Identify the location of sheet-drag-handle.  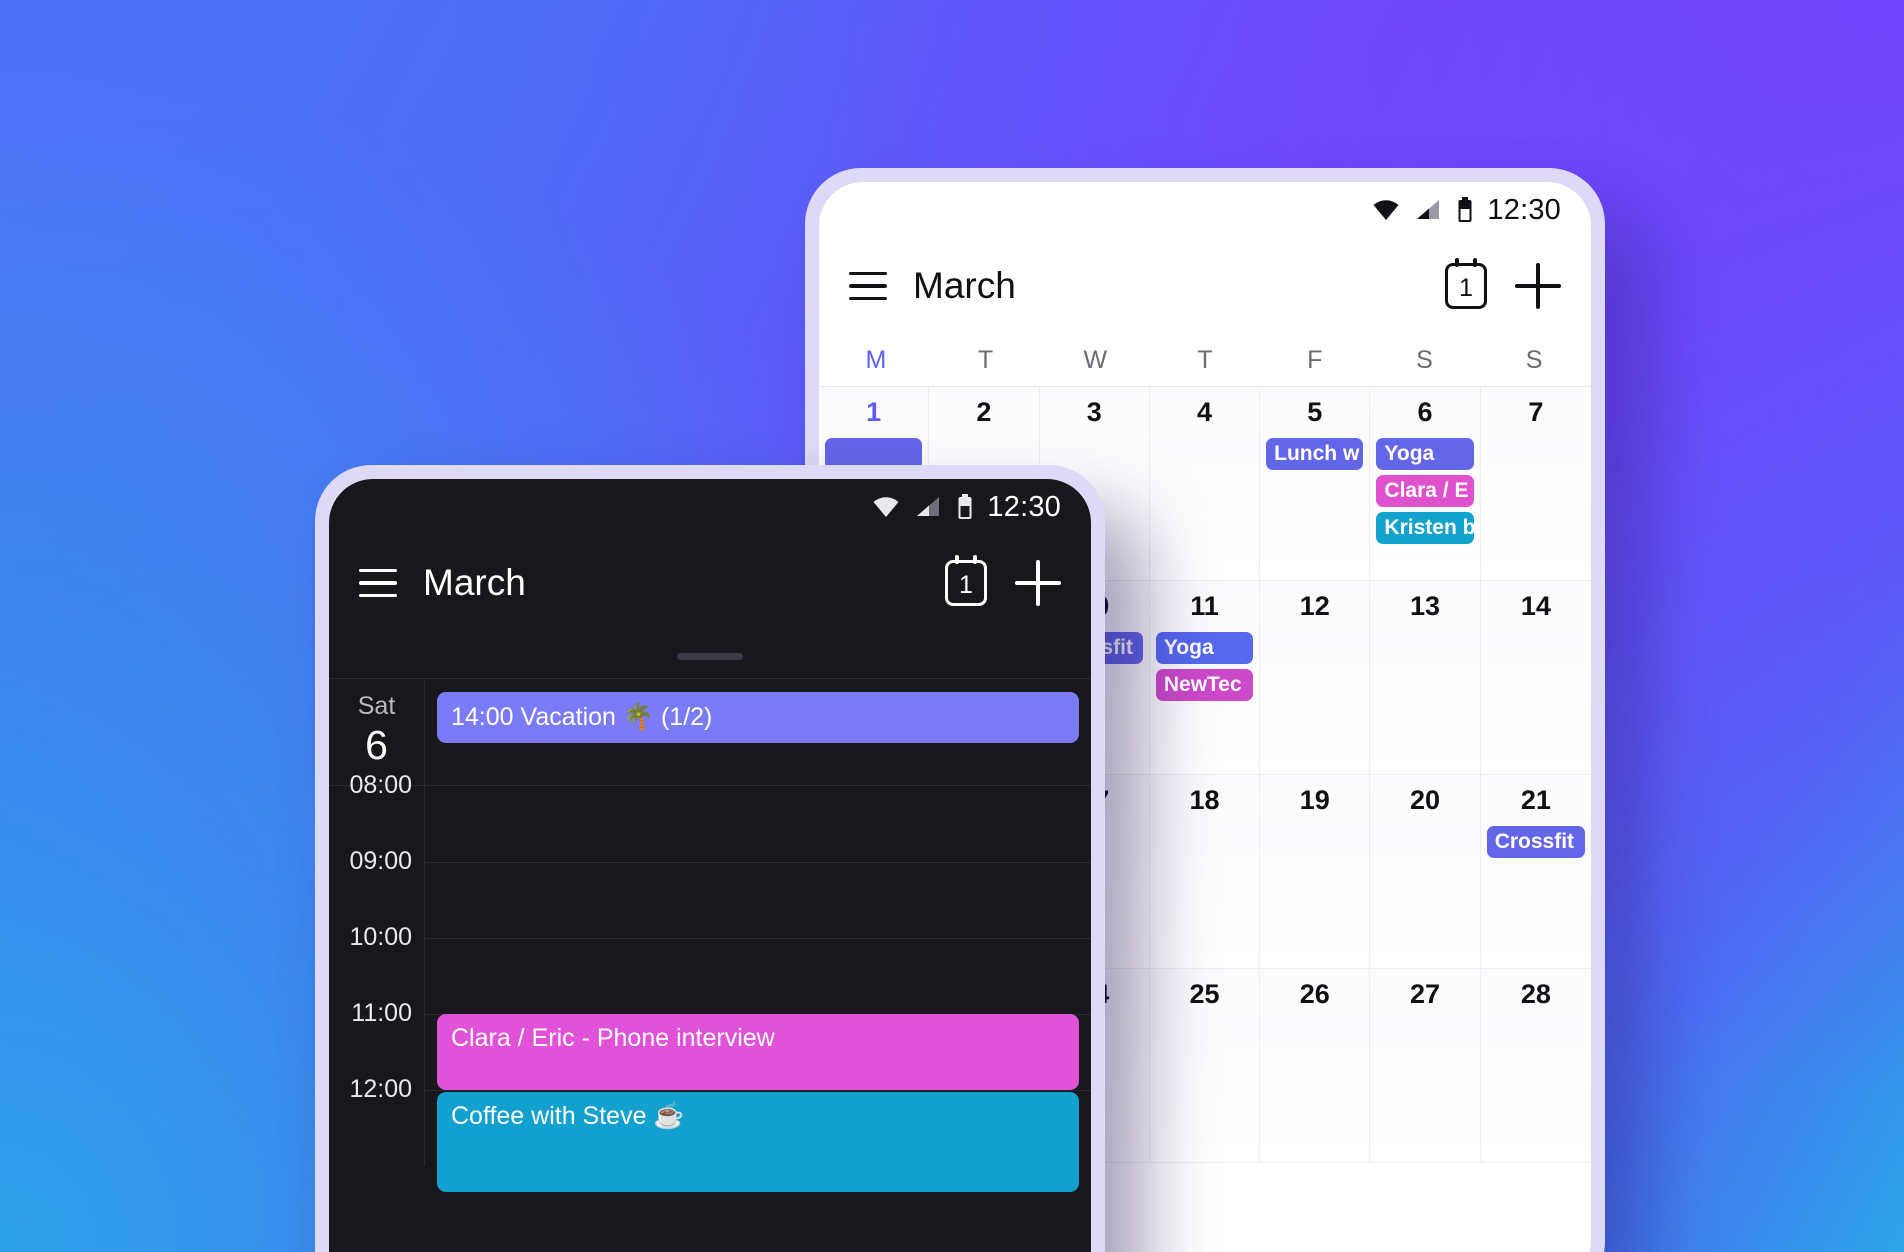
(710, 656).